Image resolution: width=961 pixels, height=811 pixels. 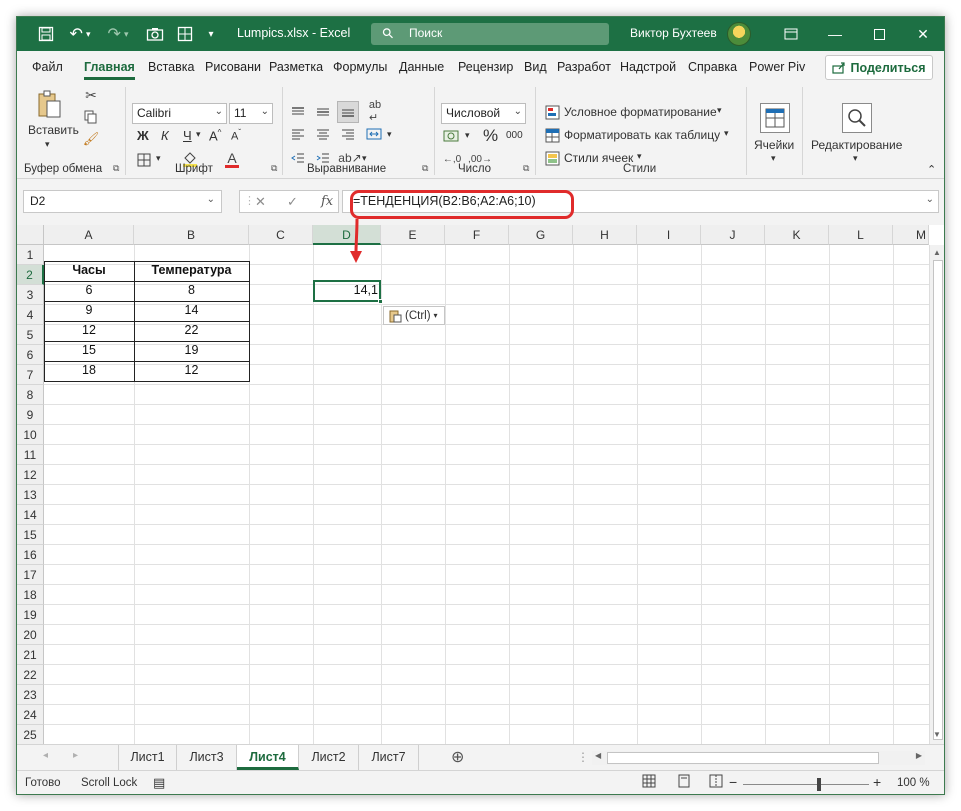 What do you see at coordinates (937, 252) in the screenshot?
I see `scroll-up-icon: ▲` at bounding box center [937, 252].